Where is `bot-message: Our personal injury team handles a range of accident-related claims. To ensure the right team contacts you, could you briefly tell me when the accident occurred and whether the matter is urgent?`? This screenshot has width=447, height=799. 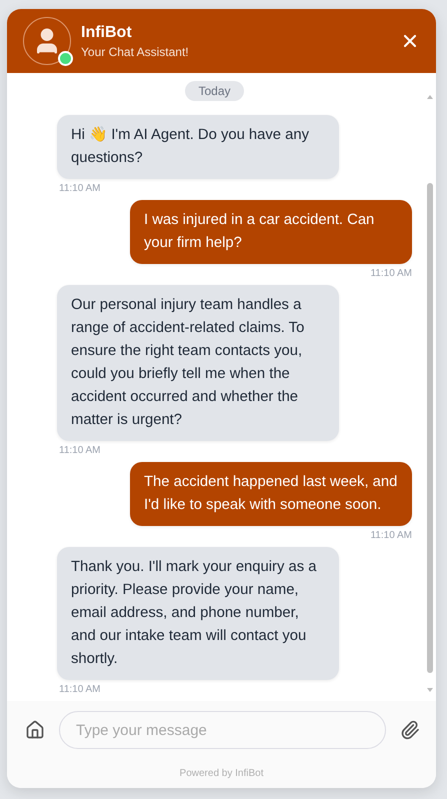 bot-message: Our personal injury team handles a range of accident-related claims. To ensure the right team contacts you, could you briefly tell me when the accident occurred and whether the matter is urgent? is located at coordinates (198, 363).